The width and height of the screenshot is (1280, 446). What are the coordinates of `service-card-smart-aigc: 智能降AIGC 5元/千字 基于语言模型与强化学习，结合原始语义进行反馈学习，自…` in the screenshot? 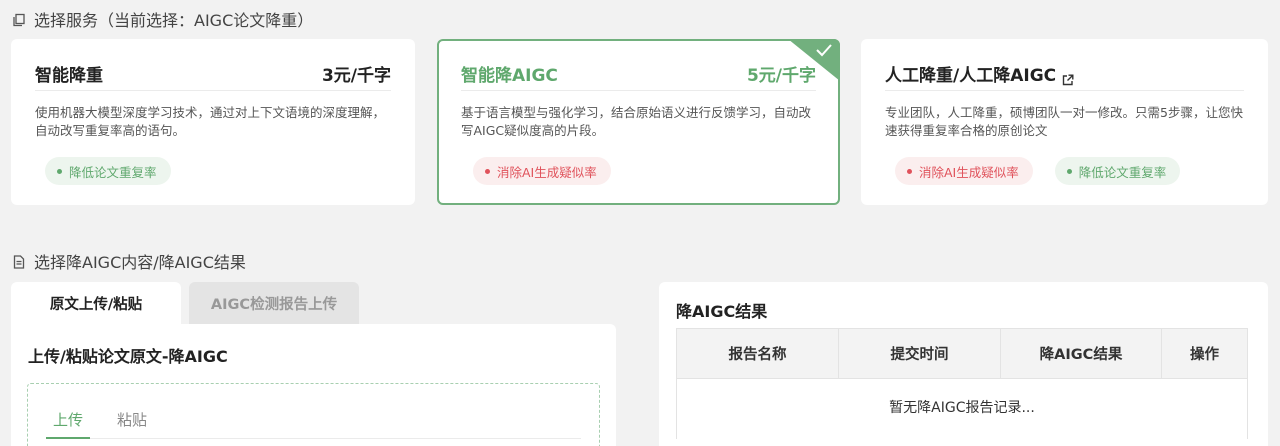 It's located at (638, 122).